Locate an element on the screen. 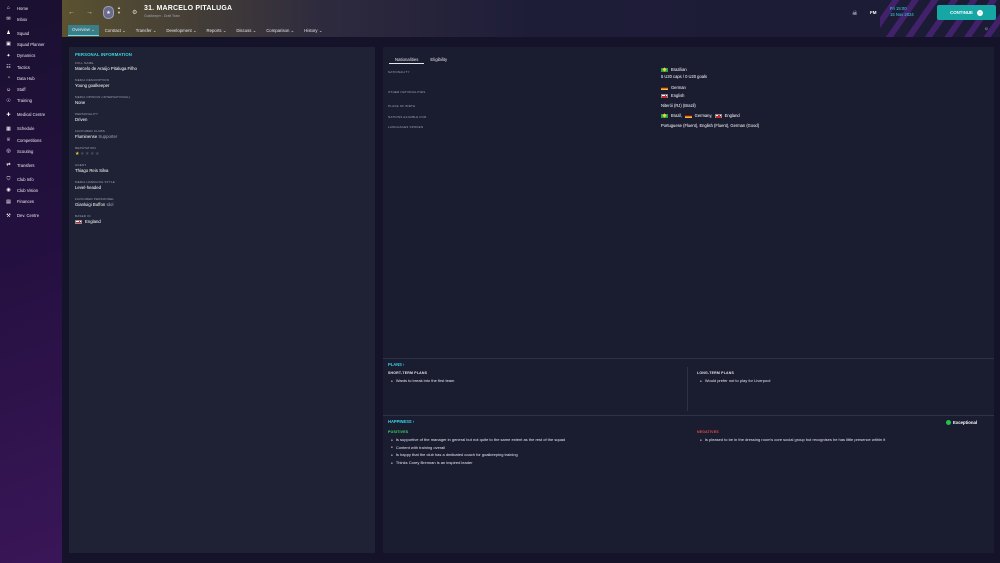 The image size is (1000, 563). dev-centre-icon: ⚒ is located at coordinates (8, 215).